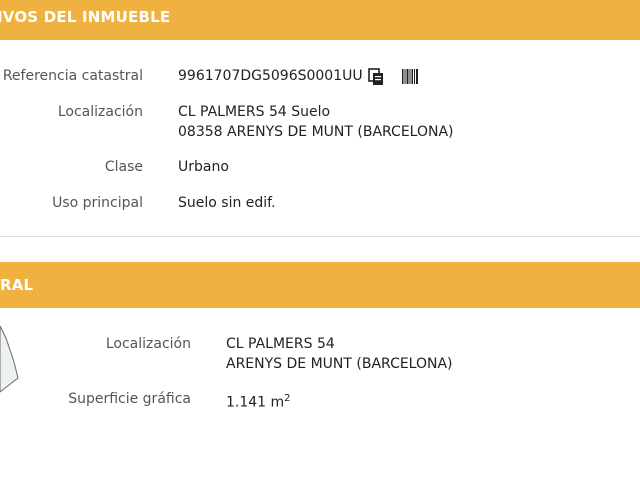  What do you see at coordinates (123, 167) in the screenshot?
I see `label-clase: Clase` at bounding box center [123, 167].